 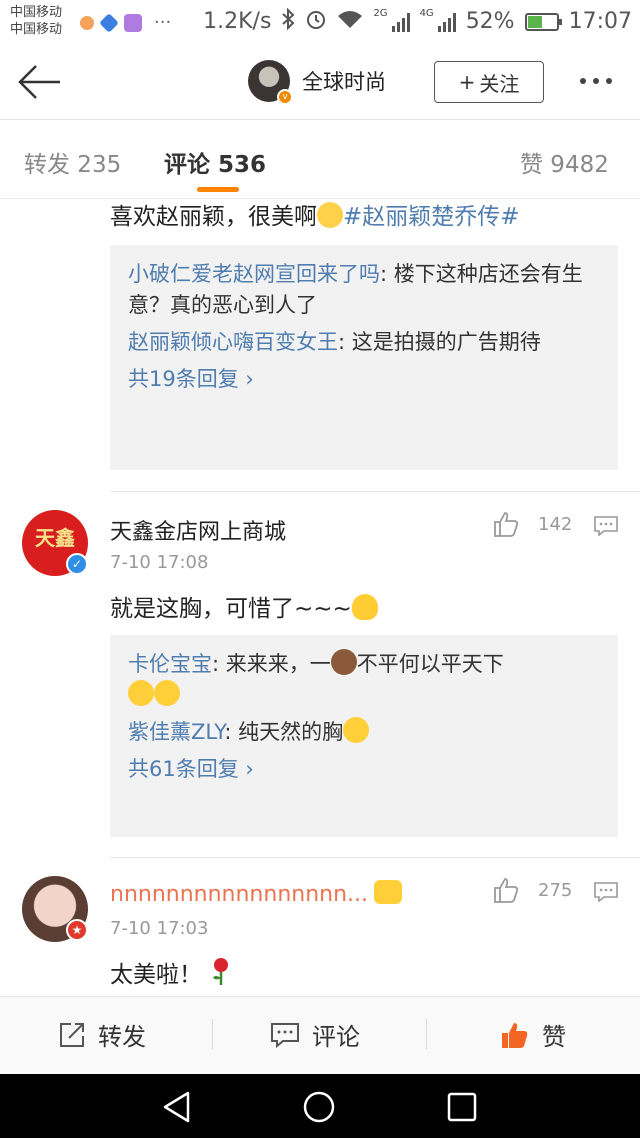 I want to click on system-navigation-bar, so click(x=320, y=1106).